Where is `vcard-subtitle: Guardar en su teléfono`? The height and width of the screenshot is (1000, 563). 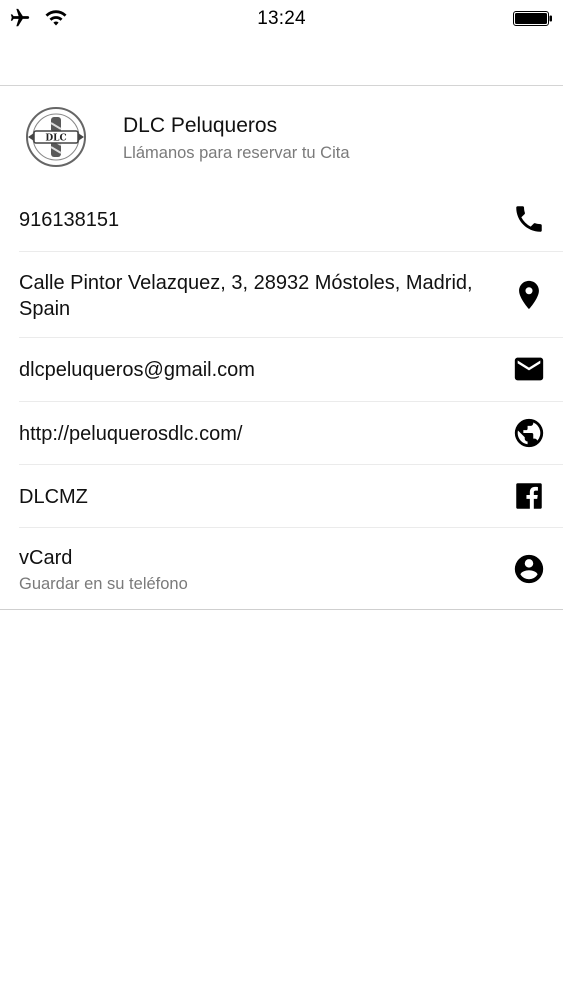 vcard-subtitle: Guardar en su teléfono is located at coordinates (103, 584).